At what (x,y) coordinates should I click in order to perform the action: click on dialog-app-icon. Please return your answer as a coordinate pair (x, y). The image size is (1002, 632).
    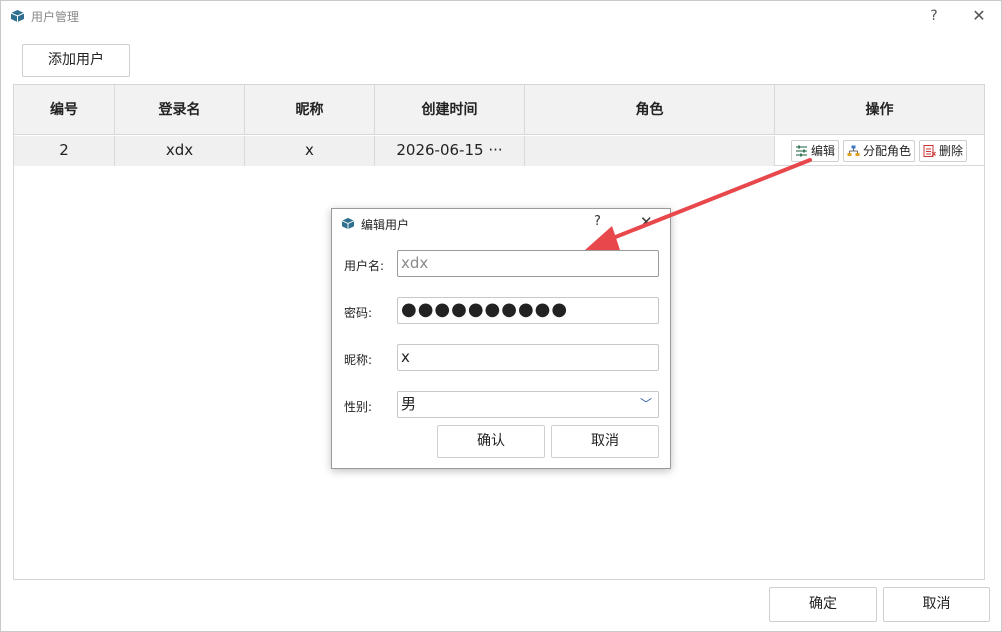
    Looking at the image, I should click on (348, 223).